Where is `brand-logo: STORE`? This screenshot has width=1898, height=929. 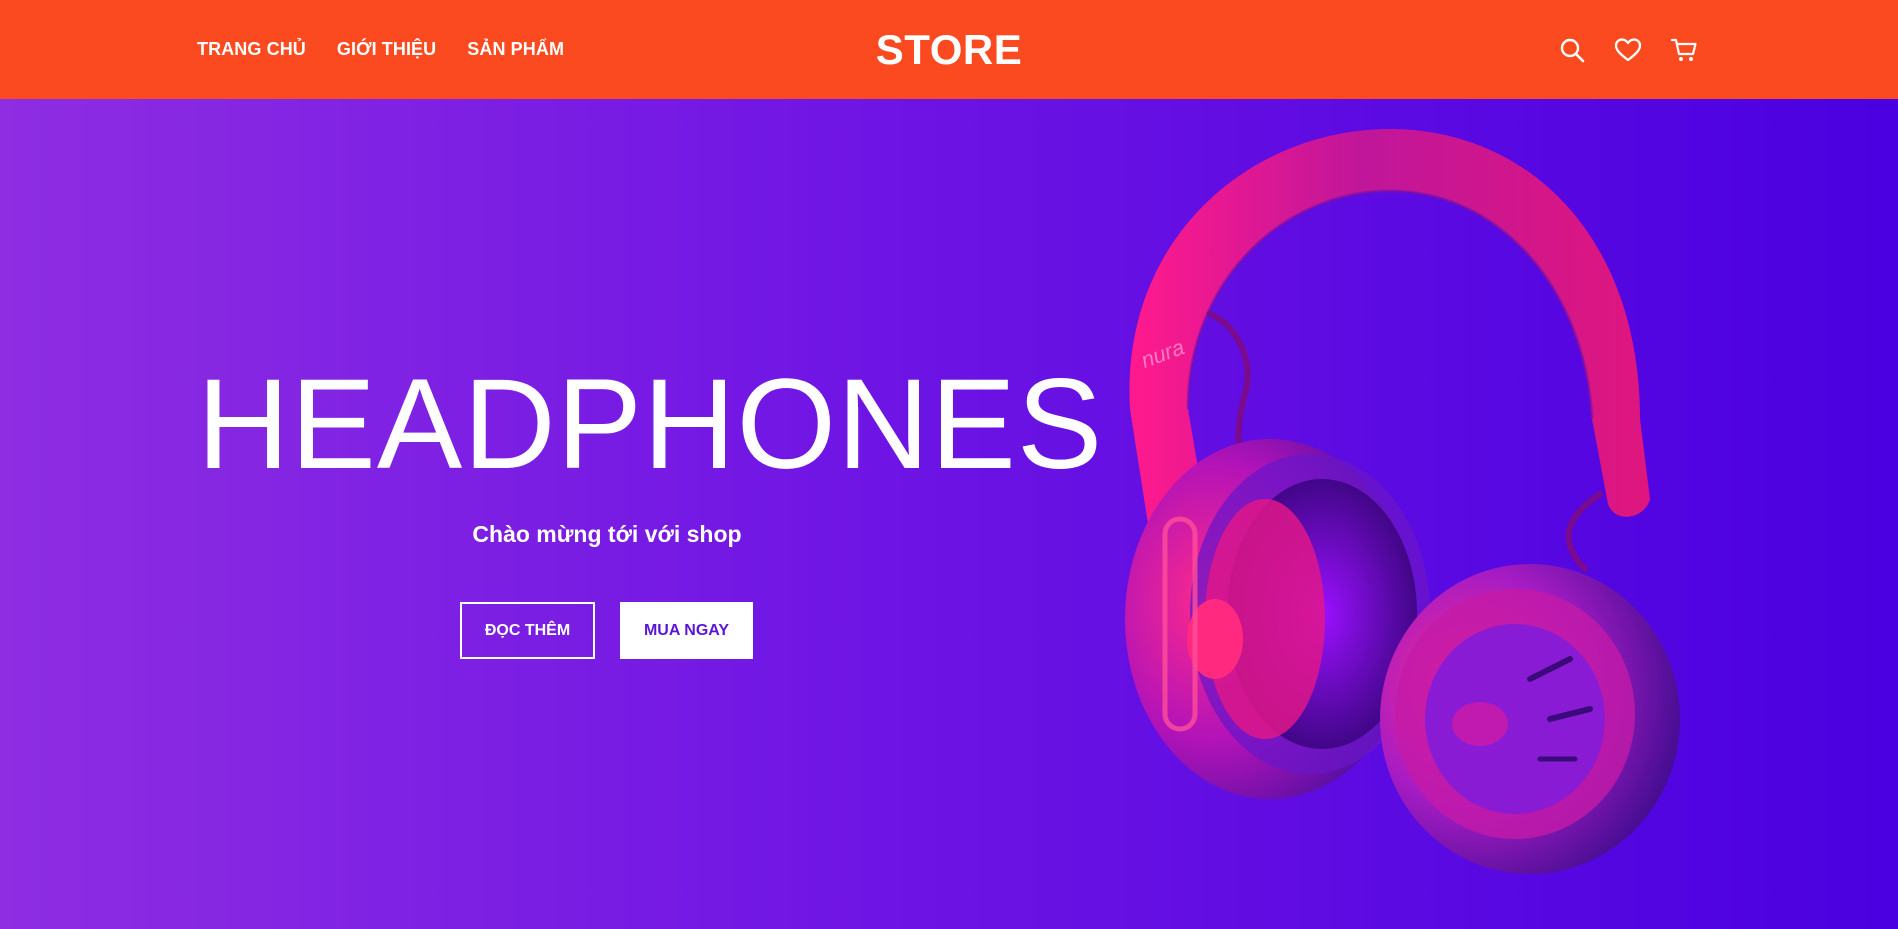 brand-logo: STORE is located at coordinates (949, 49).